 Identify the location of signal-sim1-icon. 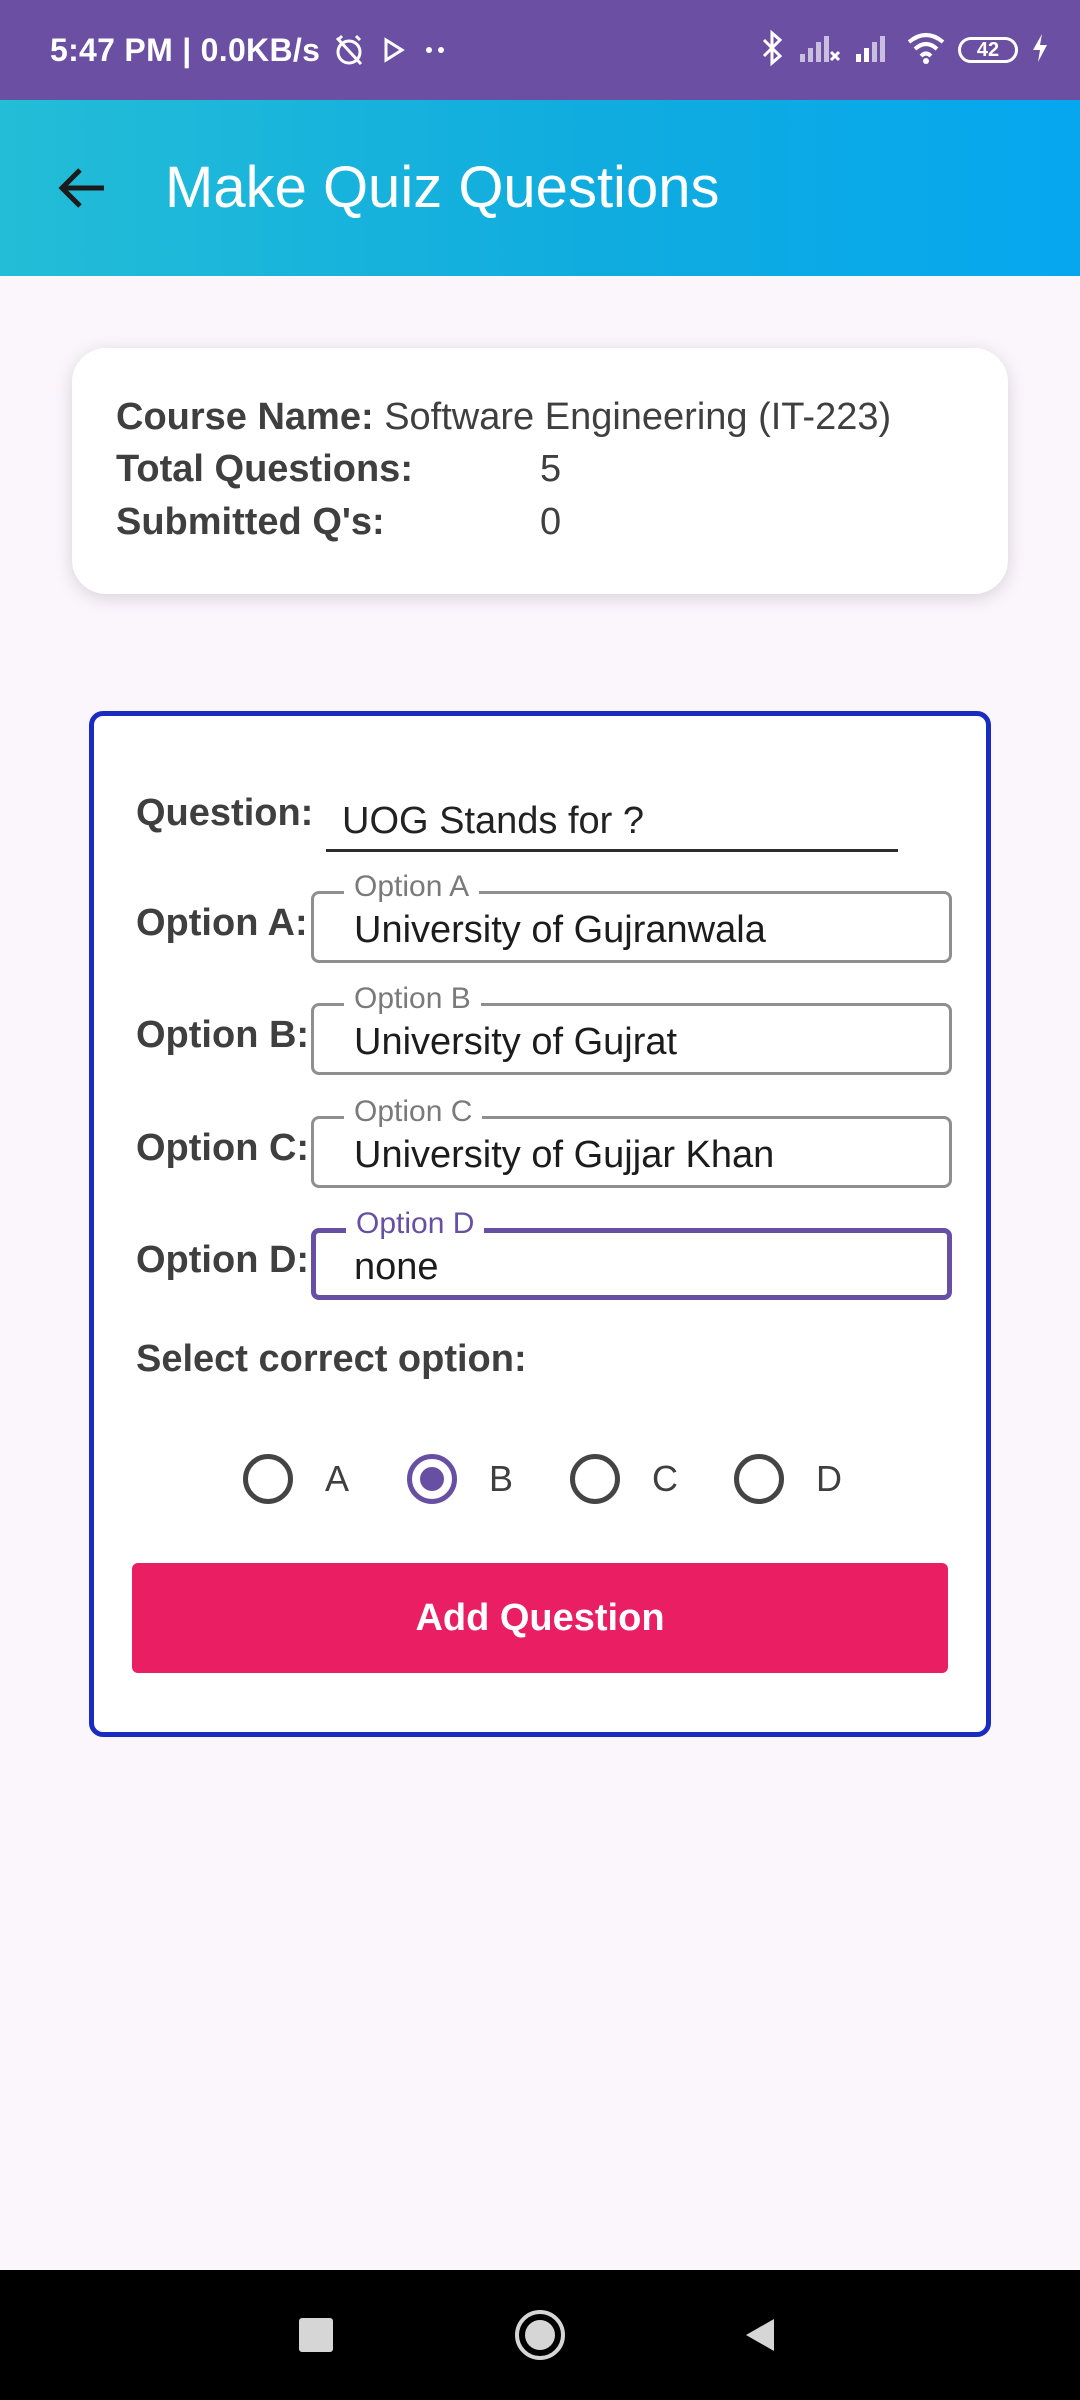
(819, 50).